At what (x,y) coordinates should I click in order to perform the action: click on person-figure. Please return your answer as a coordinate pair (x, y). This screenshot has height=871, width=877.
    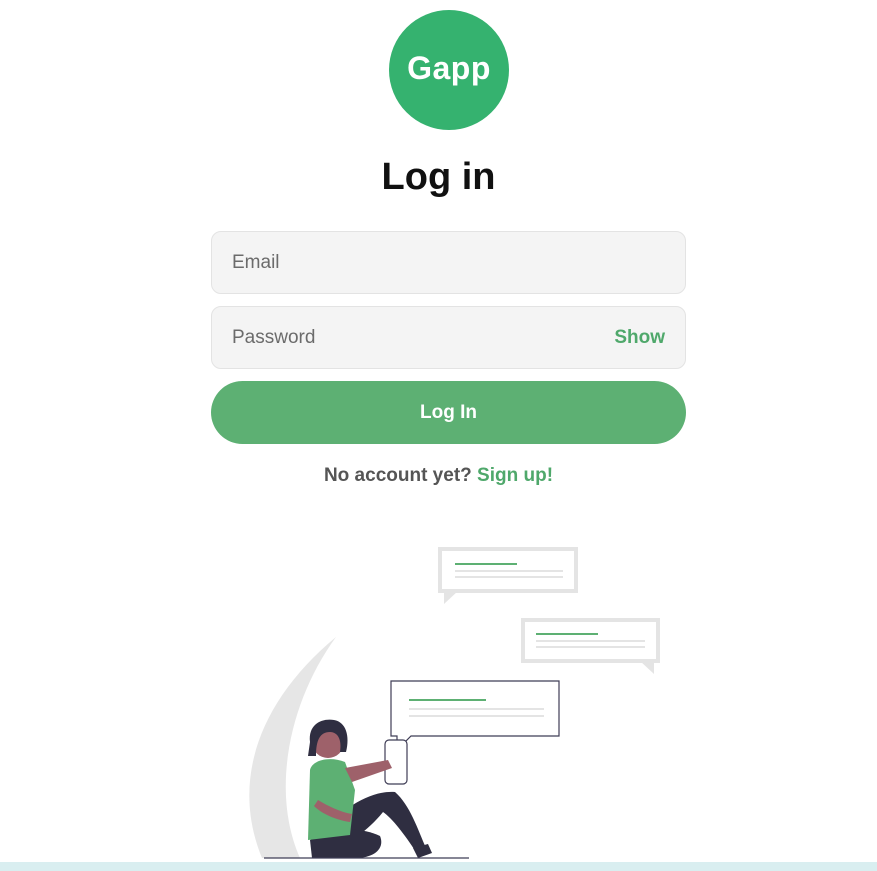
    Looking at the image, I should click on (370, 788).